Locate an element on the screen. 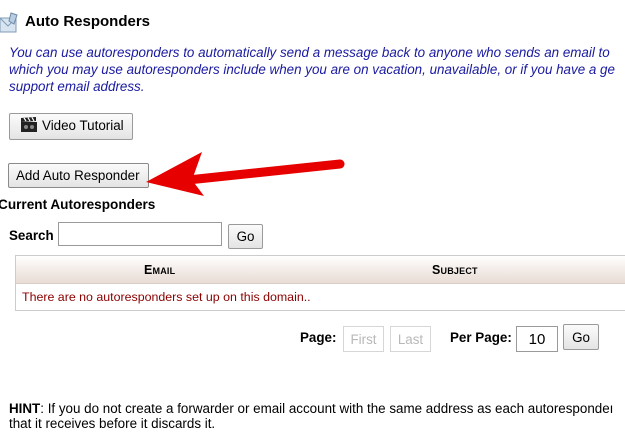 Image resolution: width=625 pixels, height=442 pixels. section-title: Current Autoresponders is located at coordinates (78, 204).